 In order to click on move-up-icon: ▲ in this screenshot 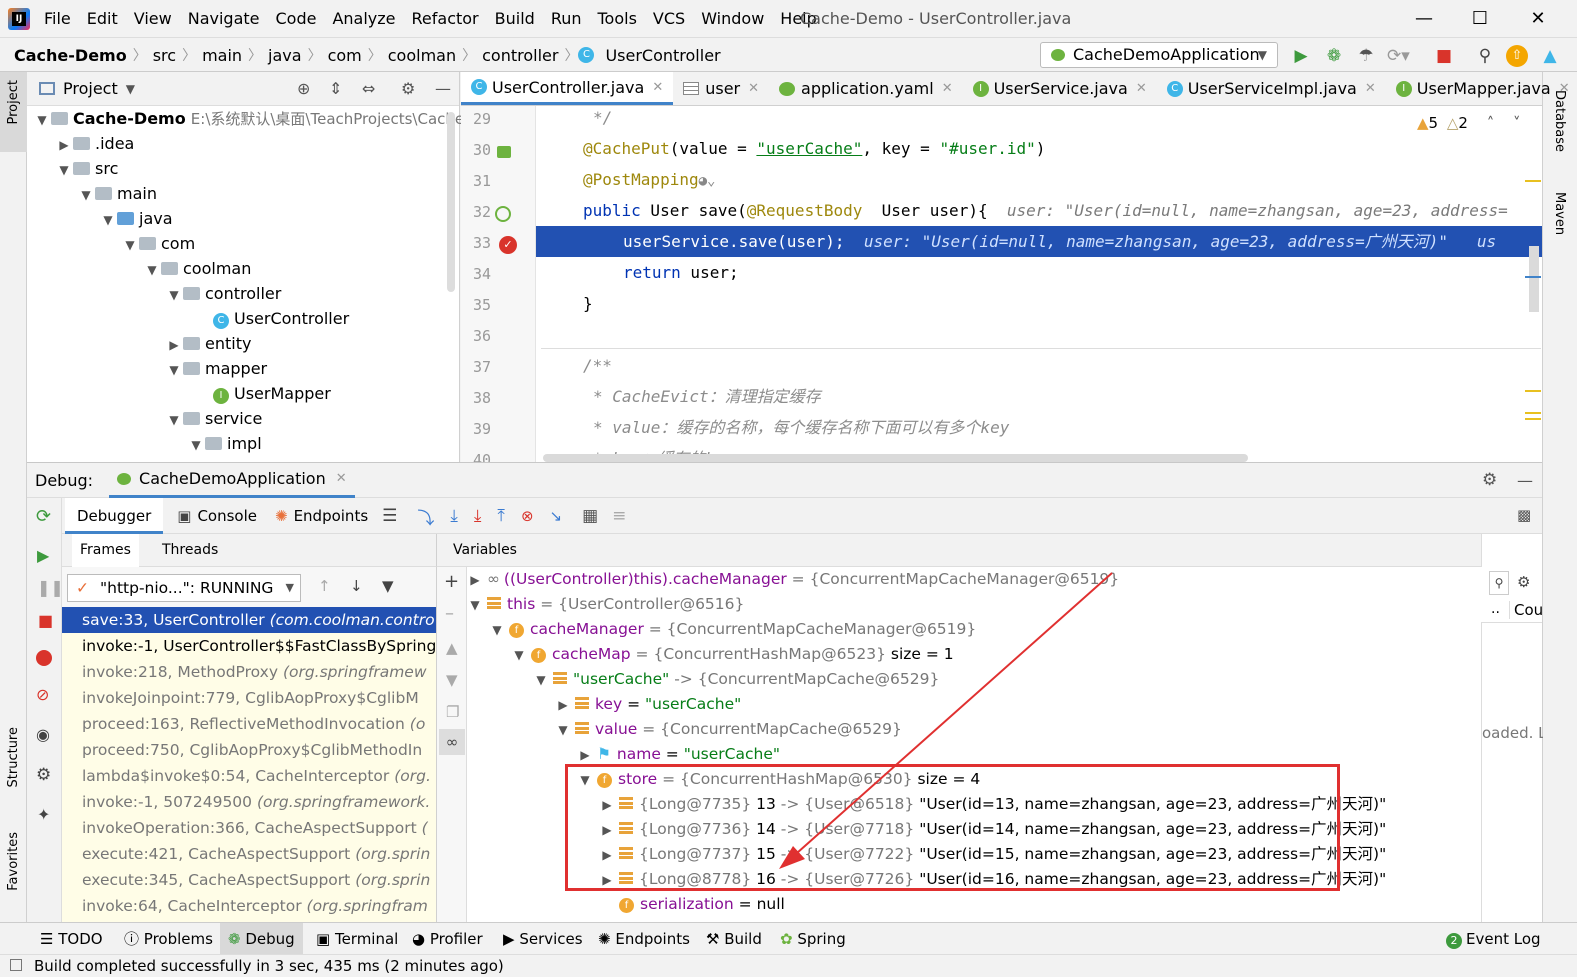, I will do `click(452, 648)`.